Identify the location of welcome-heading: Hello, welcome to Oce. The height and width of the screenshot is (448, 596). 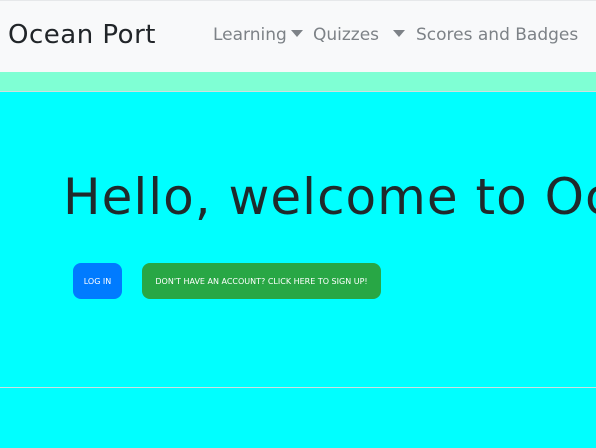
(329, 197).